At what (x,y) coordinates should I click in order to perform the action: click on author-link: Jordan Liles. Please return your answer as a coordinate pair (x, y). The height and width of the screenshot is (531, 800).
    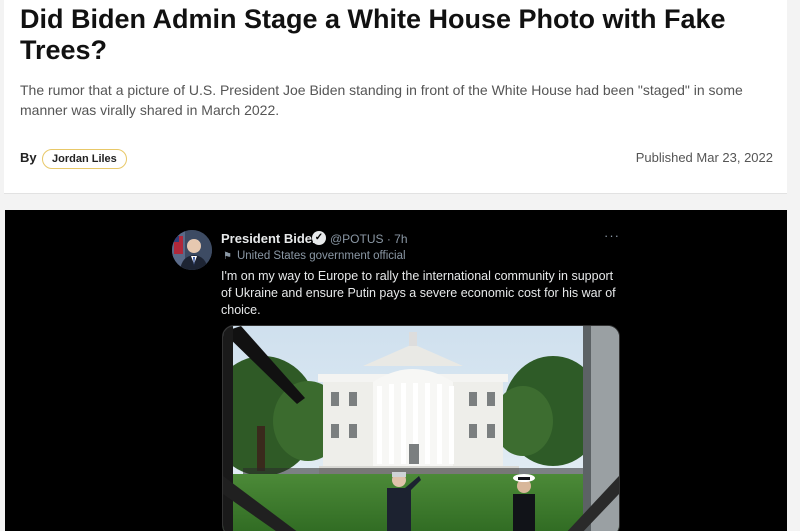
    Looking at the image, I should click on (84, 159).